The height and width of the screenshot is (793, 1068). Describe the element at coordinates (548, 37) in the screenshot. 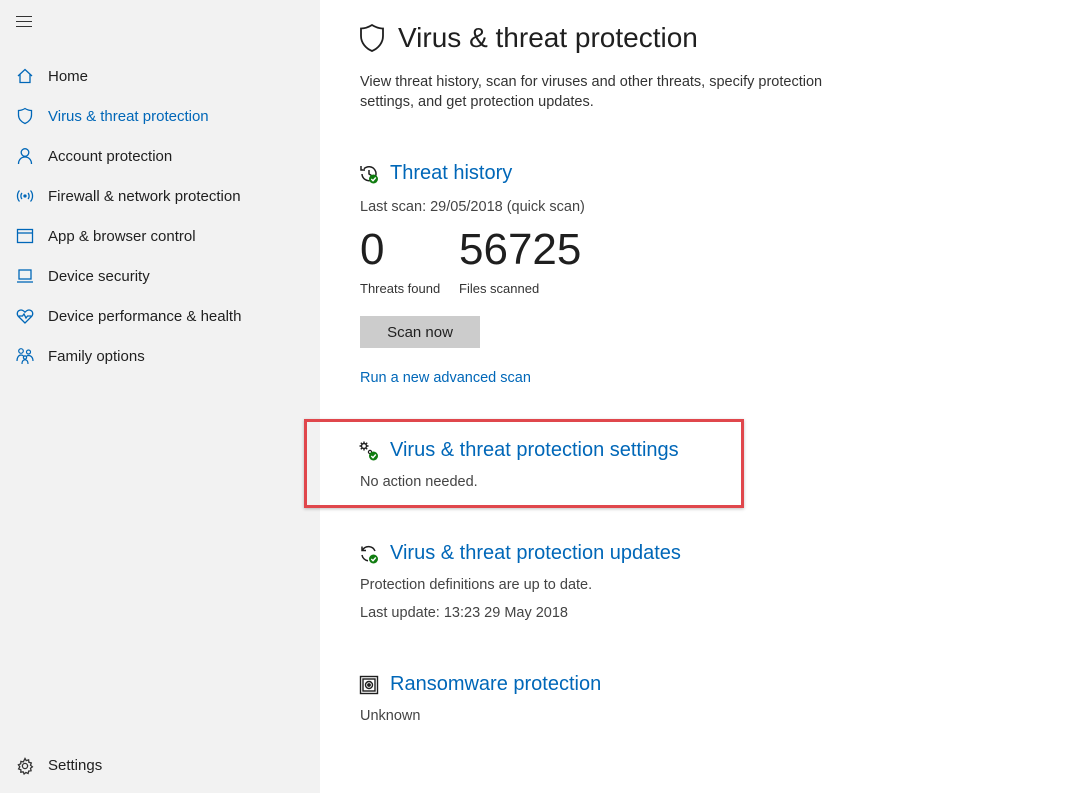

I see `page-title: Virus & threat protection` at that location.